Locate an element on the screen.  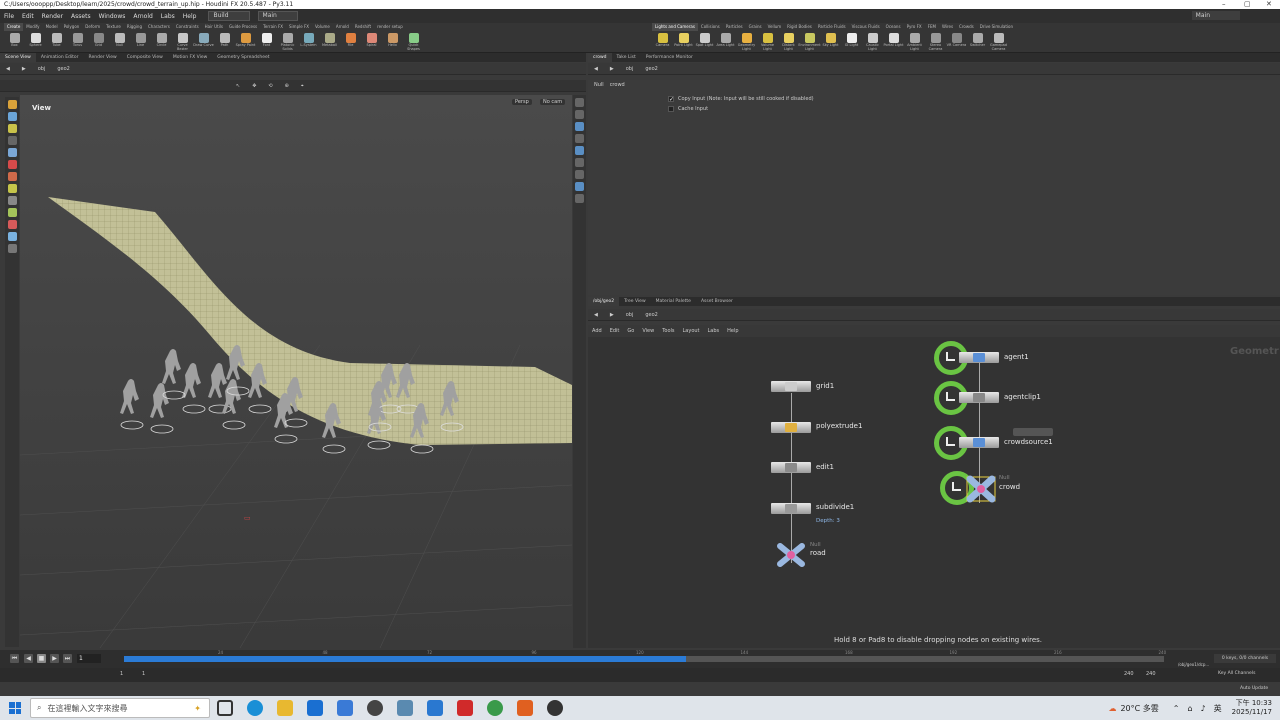
magnet-icon is located at coordinates (12, 224).